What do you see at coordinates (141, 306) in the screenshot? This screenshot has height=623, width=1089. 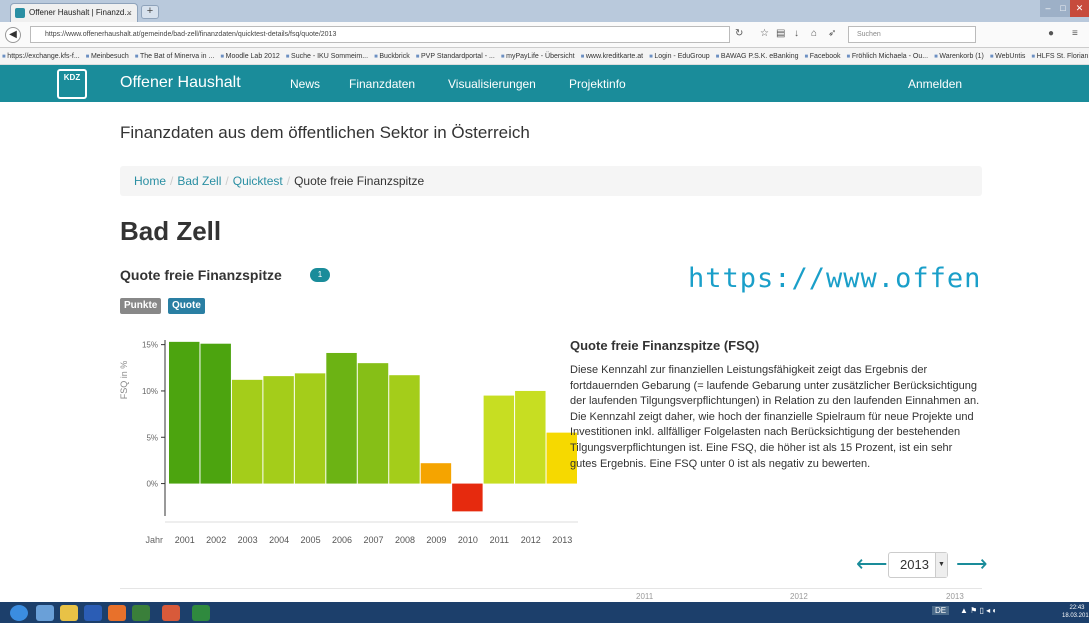 I see `toggle-punkte: Punkte` at bounding box center [141, 306].